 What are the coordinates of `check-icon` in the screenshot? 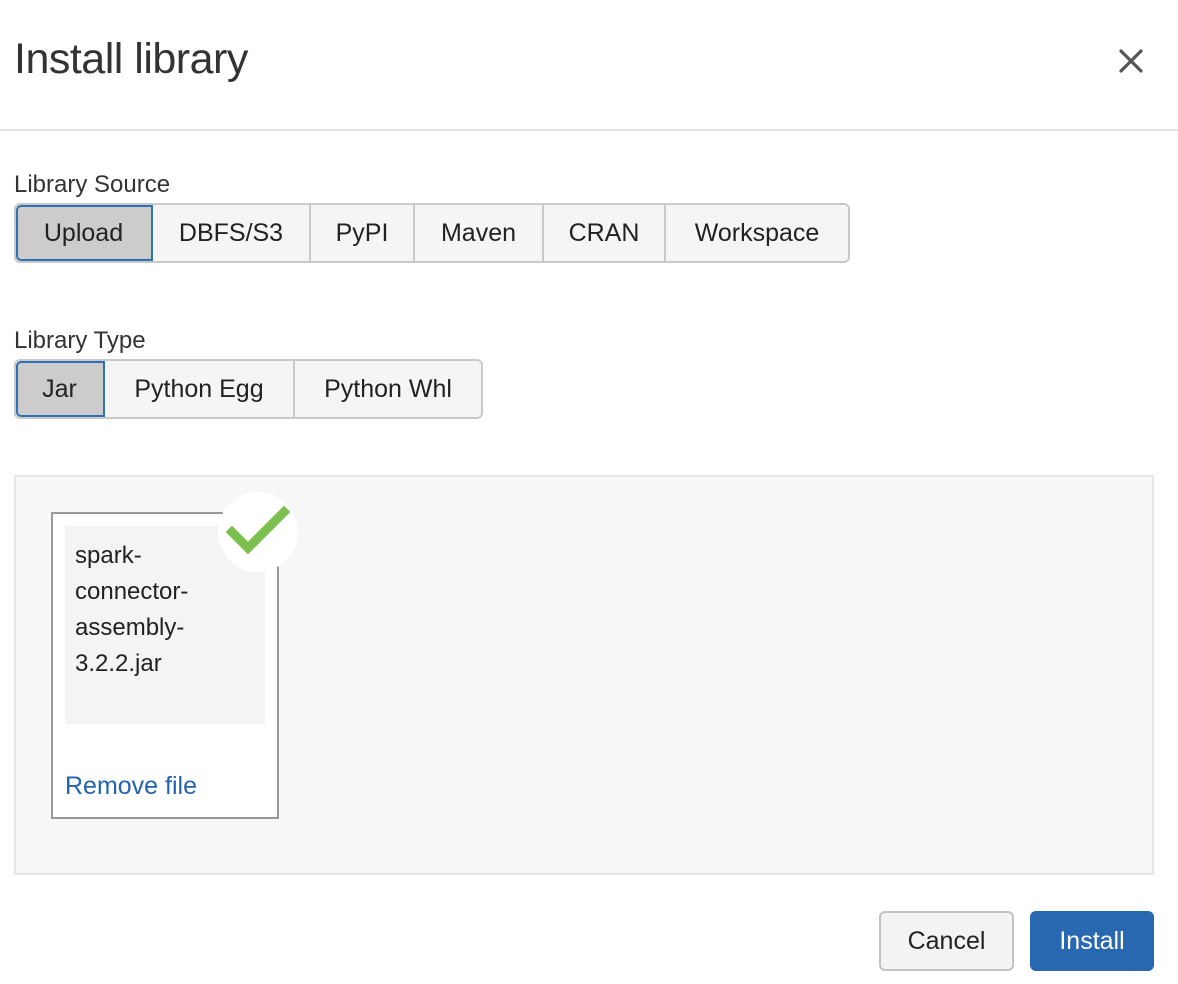 It's located at (258, 532).